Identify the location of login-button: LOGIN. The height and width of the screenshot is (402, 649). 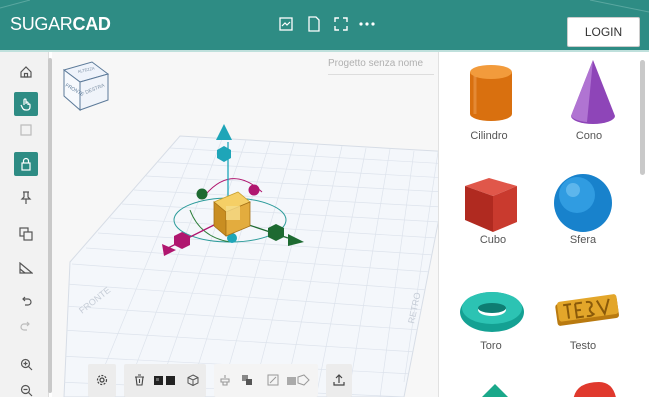
(603, 32).